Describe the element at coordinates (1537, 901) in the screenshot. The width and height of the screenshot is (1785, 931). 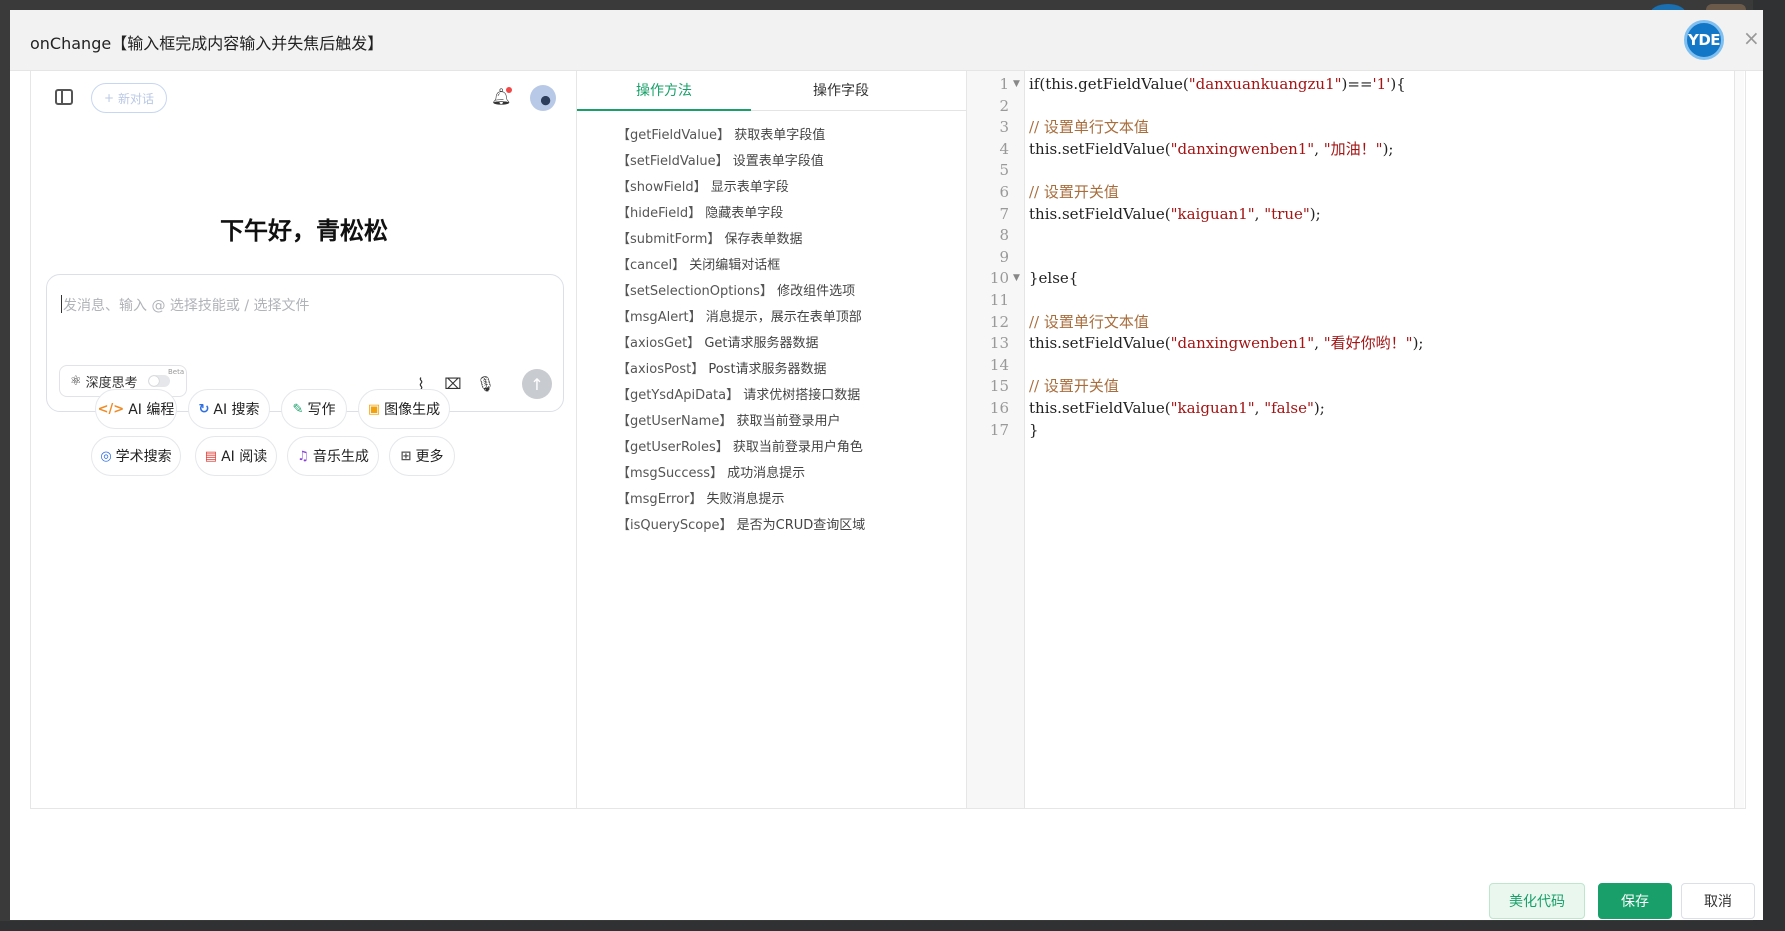
I see `beautify-code-button: 美化代码` at that location.